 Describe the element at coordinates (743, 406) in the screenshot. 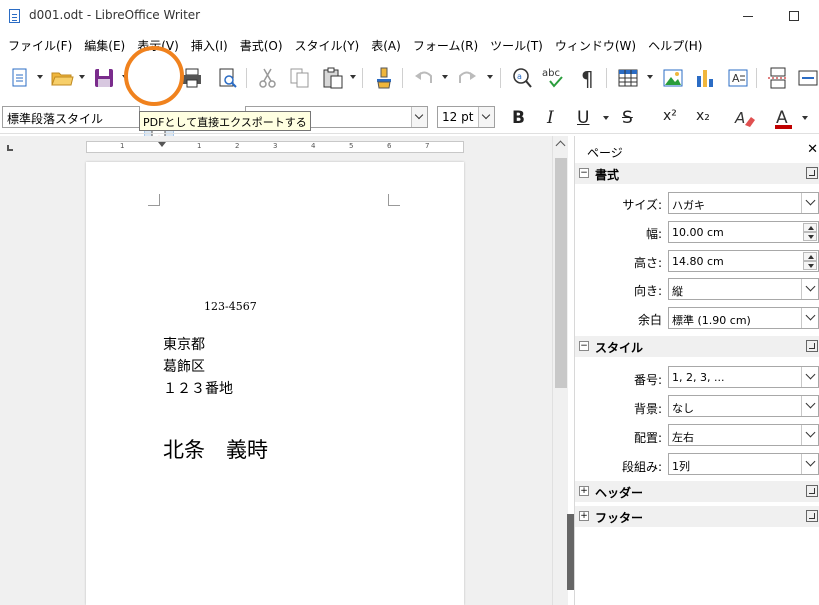

I see `background-select: なし` at that location.